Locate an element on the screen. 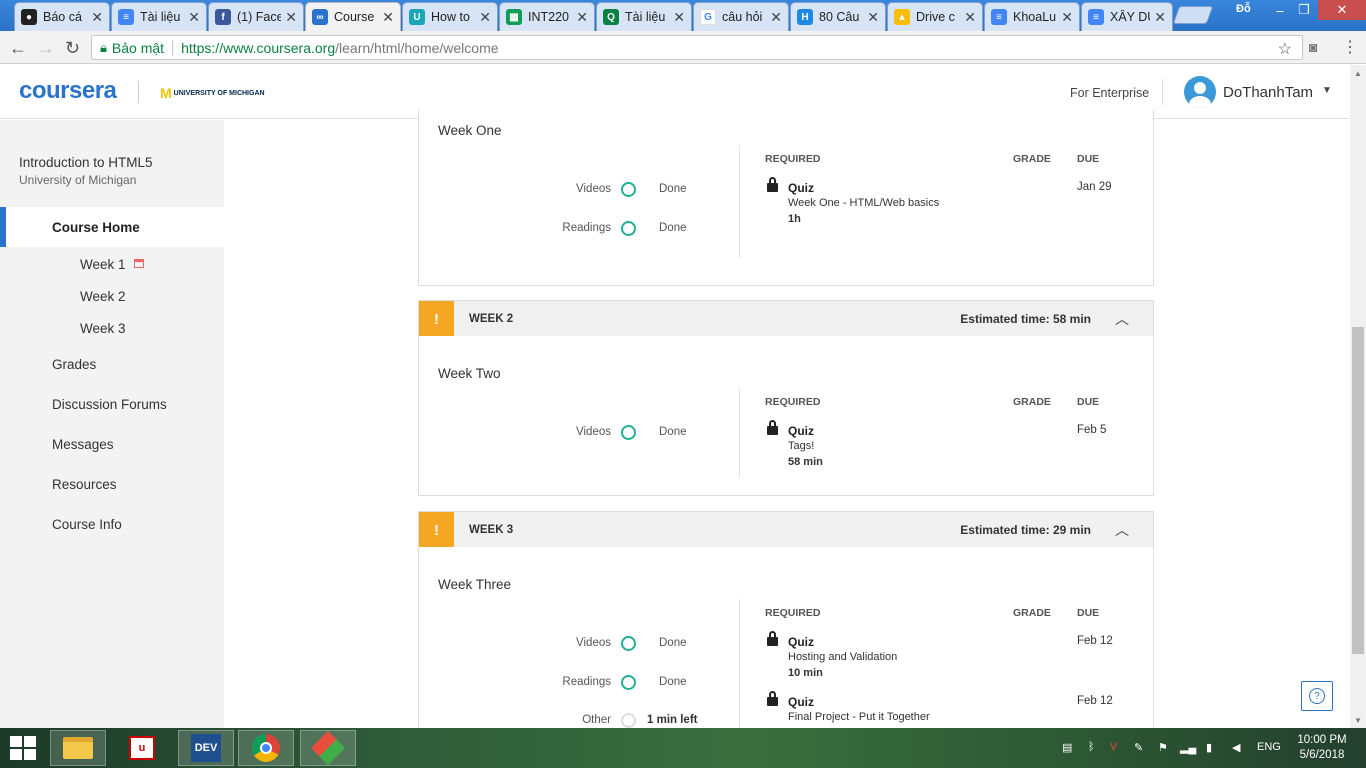  due-header: DUE is located at coordinates (1088, 402).